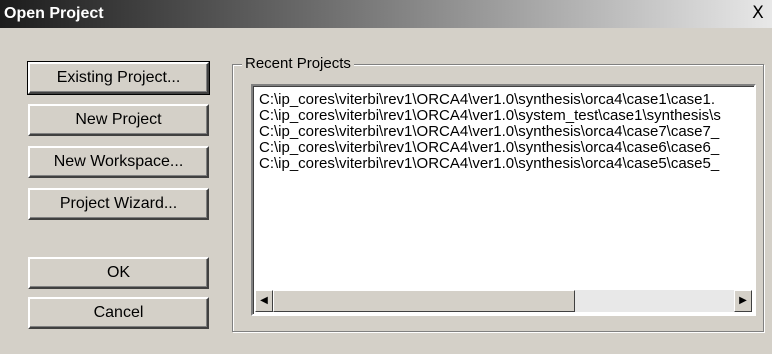 The width and height of the screenshot is (772, 354). I want to click on recent-projects-legend: Recent Projects, so click(298, 63).